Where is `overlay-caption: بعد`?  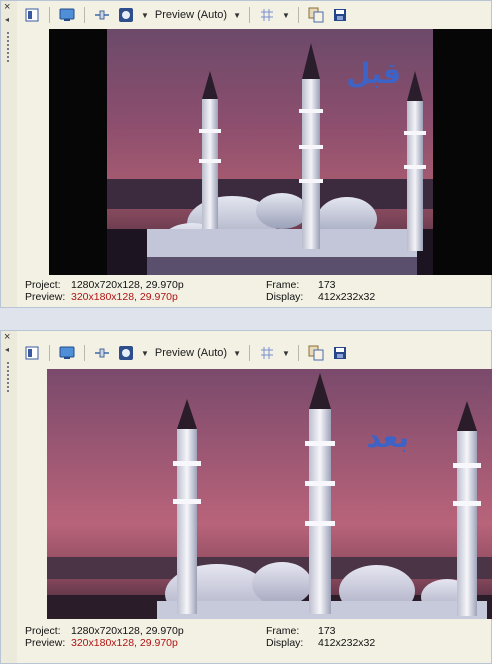
overlay-caption: بعد is located at coordinates (387, 437).